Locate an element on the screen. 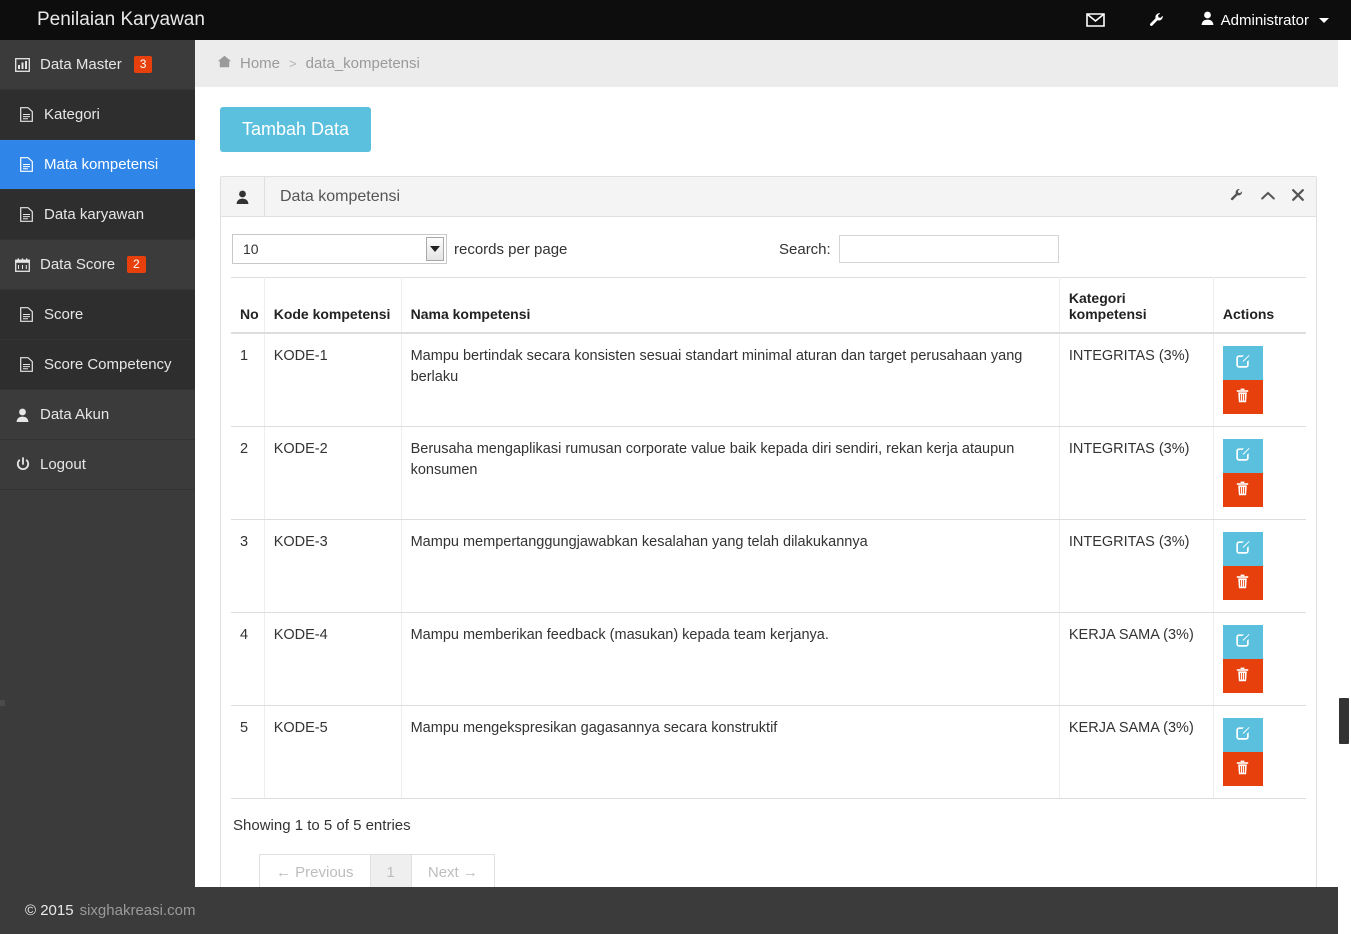 Image resolution: width=1351 pixels, height=934 pixels. sidebar-item-mata-kompetensi: Mata kompetensi is located at coordinates (97, 165).